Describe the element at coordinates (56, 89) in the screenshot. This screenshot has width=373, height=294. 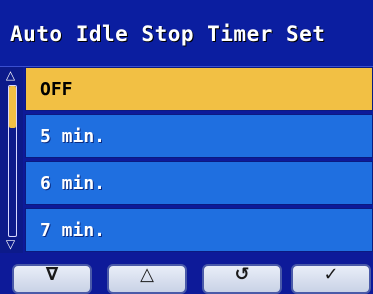
I see `list-item-label: OFF` at that location.